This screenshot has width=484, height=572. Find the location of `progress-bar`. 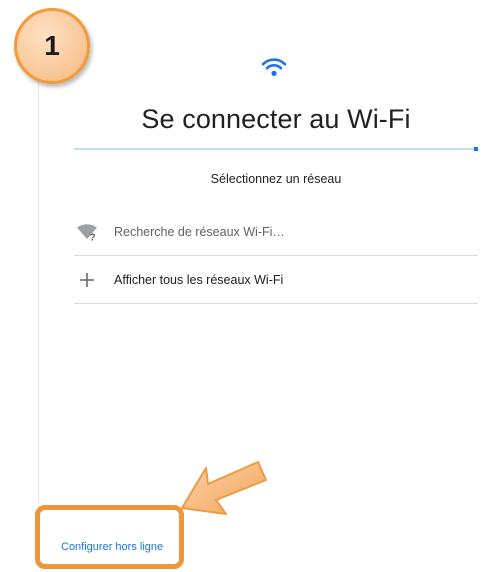

progress-bar is located at coordinates (276, 149).